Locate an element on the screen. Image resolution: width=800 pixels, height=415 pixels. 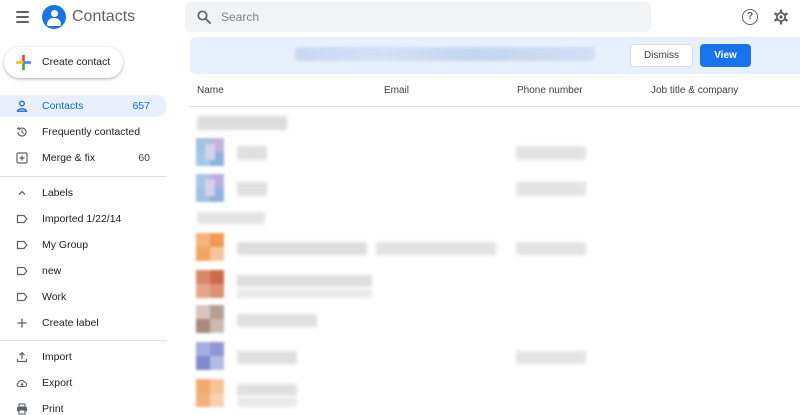
create-contact-label: Create contact is located at coordinates (76, 62).